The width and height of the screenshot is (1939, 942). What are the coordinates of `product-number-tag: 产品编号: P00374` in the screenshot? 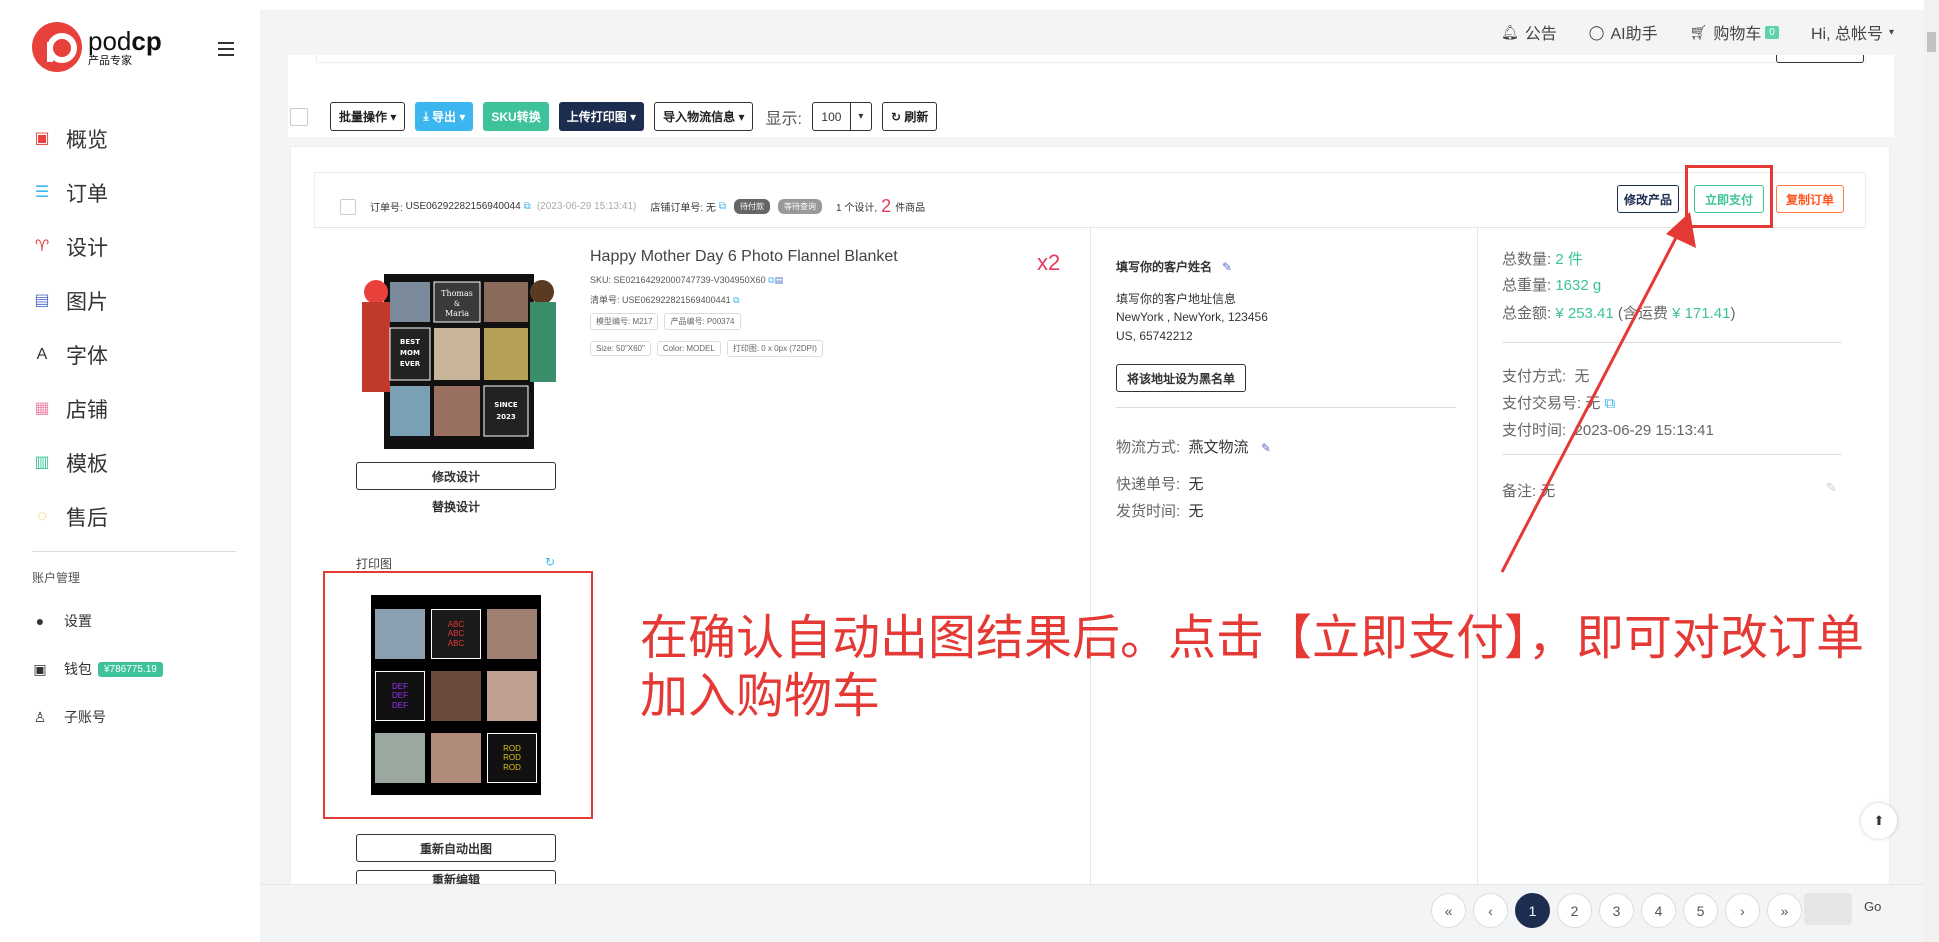 It's located at (702, 321).